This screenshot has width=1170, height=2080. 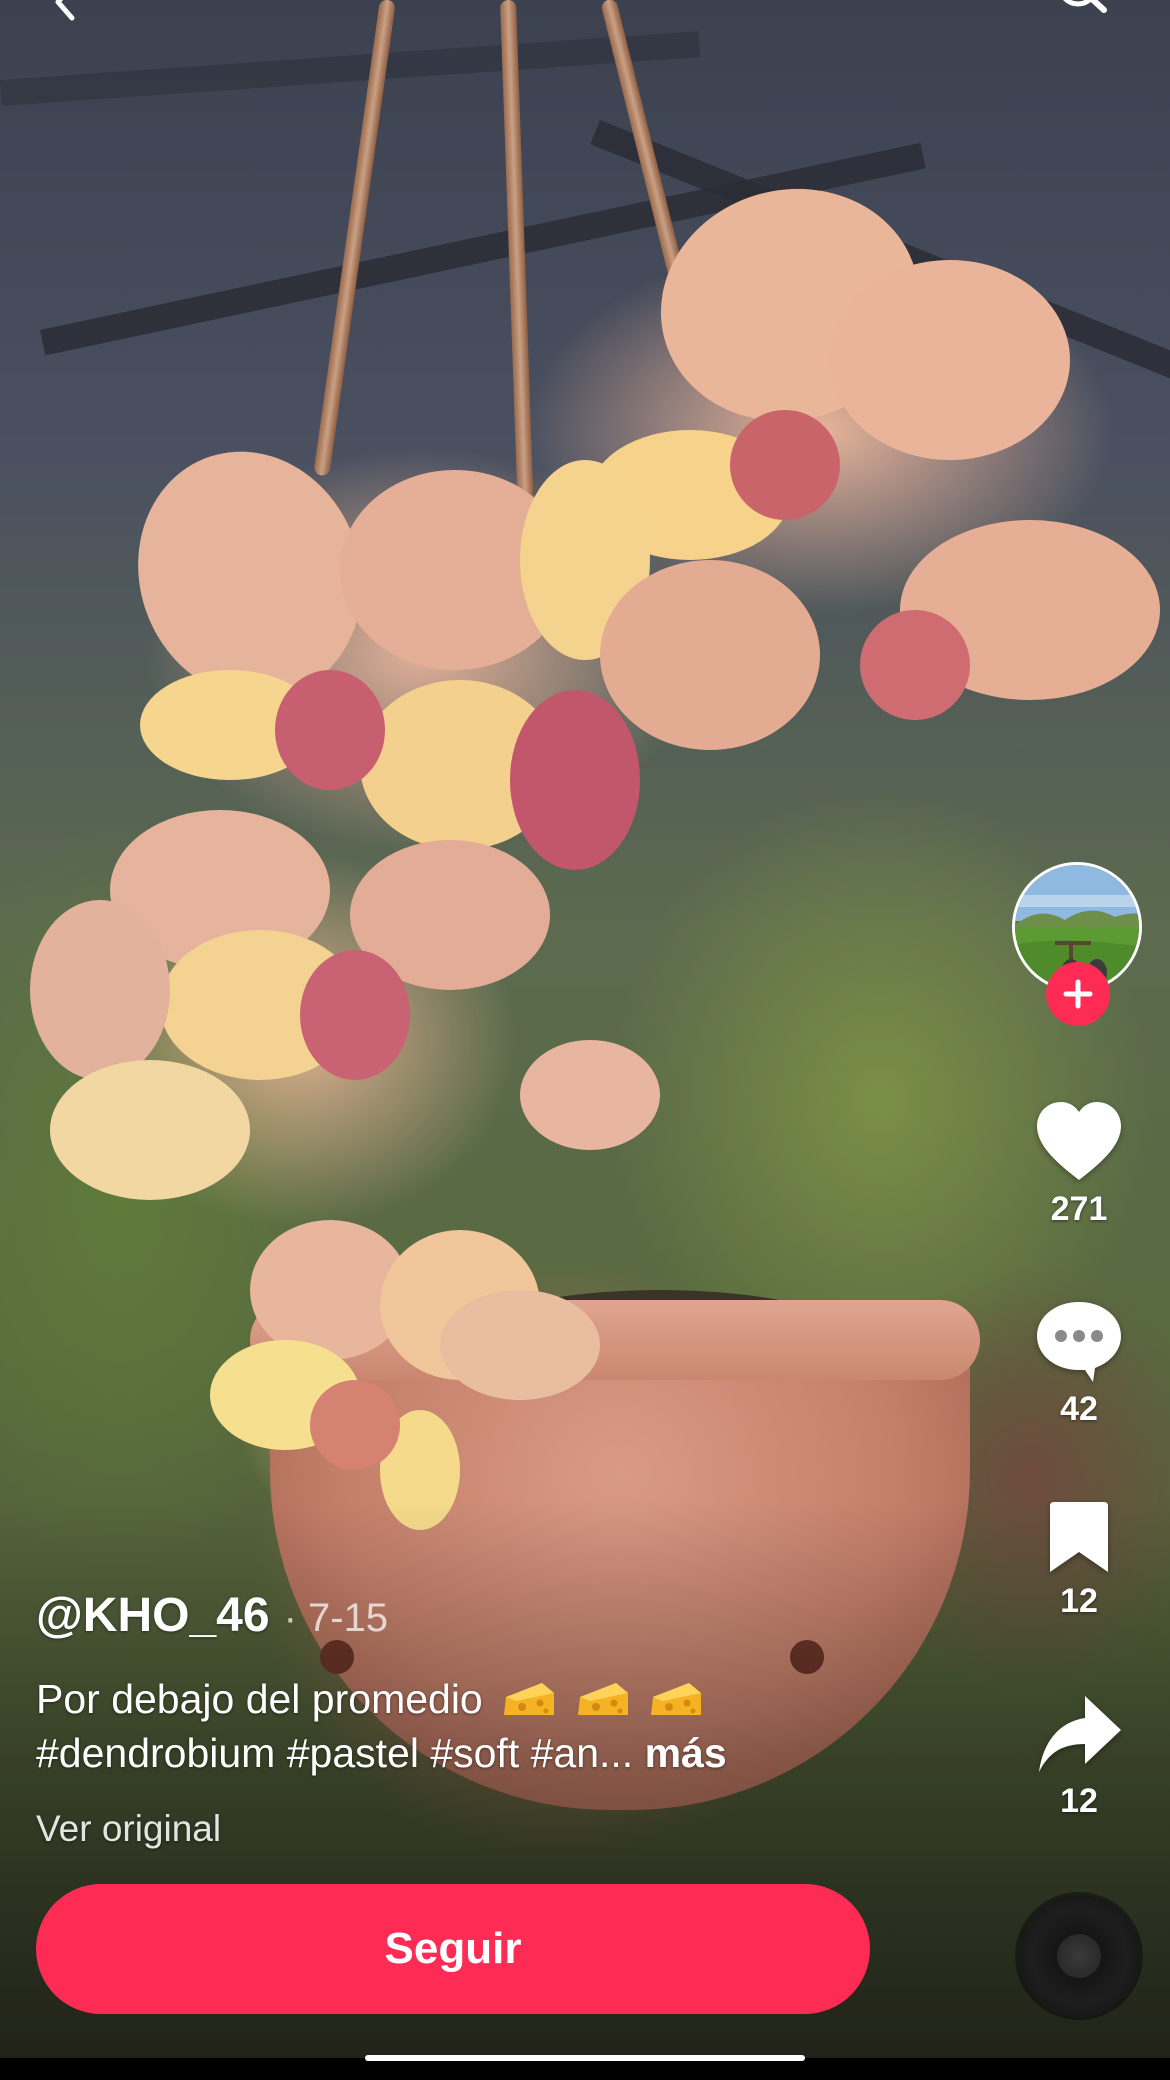 I want to click on comment-icon, so click(x=1079, y=1342).